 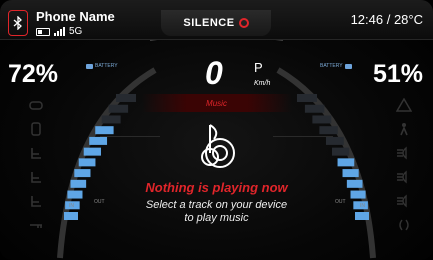 I want to click on now-playing-subtitle-1: Select a track on your device, so click(x=216, y=205).